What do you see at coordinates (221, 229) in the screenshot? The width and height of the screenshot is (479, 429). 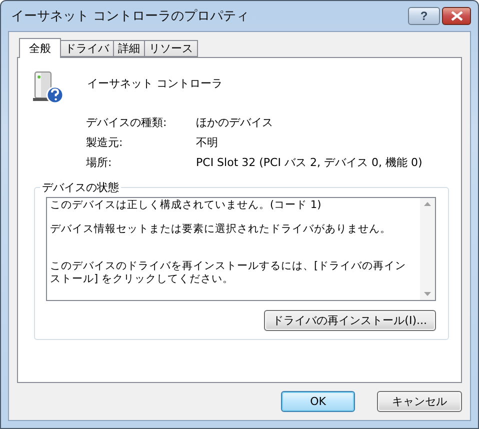 I see `status-message: デバイス情報セットまたは要素に選択されたドライバがありません。` at bounding box center [221, 229].